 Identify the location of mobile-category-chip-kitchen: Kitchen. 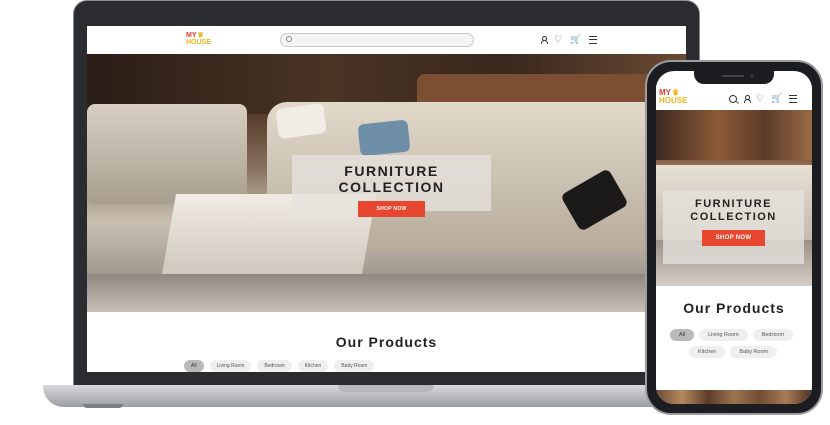
(707, 352).